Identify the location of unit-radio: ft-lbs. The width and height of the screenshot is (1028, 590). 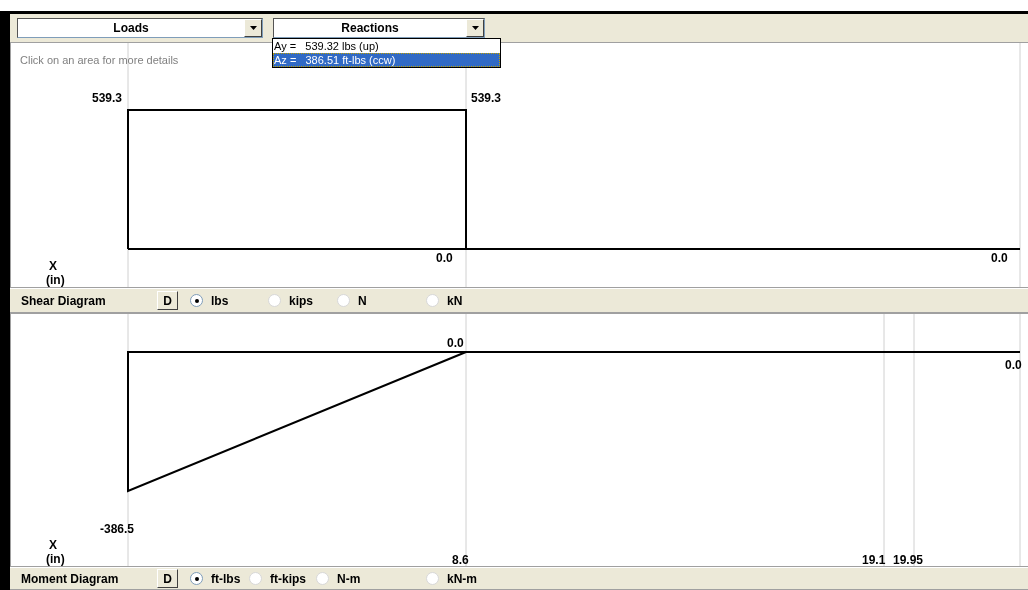
(219, 578).